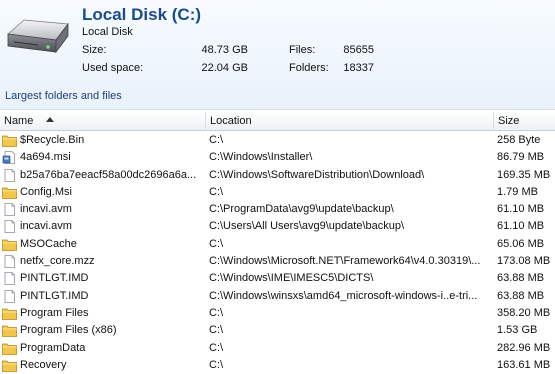 The height and width of the screenshot is (374, 555). I want to click on files-value: 85655, so click(358, 50).